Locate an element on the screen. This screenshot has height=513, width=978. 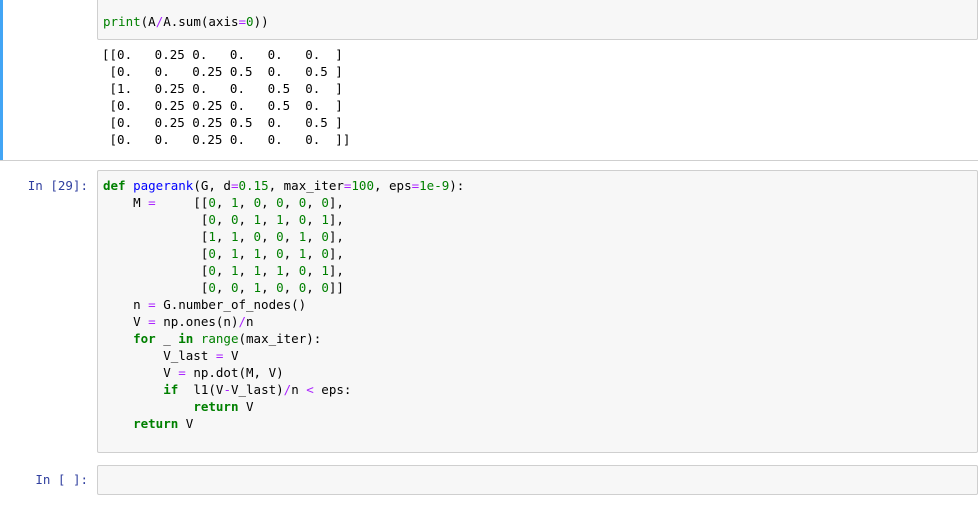
code-line: [1, 1, 0, 0, 1, 0], is located at coordinates (223, 236).